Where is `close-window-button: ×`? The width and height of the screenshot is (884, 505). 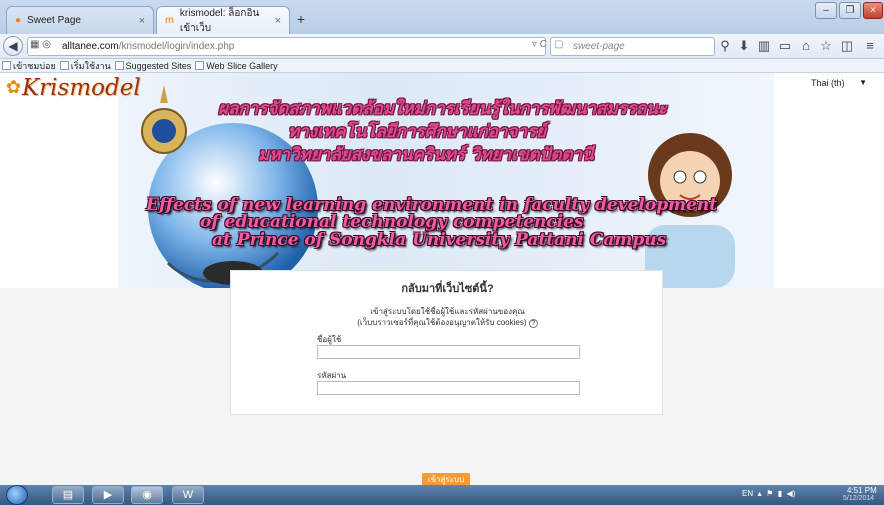
close-window-button: × is located at coordinates (873, 10).